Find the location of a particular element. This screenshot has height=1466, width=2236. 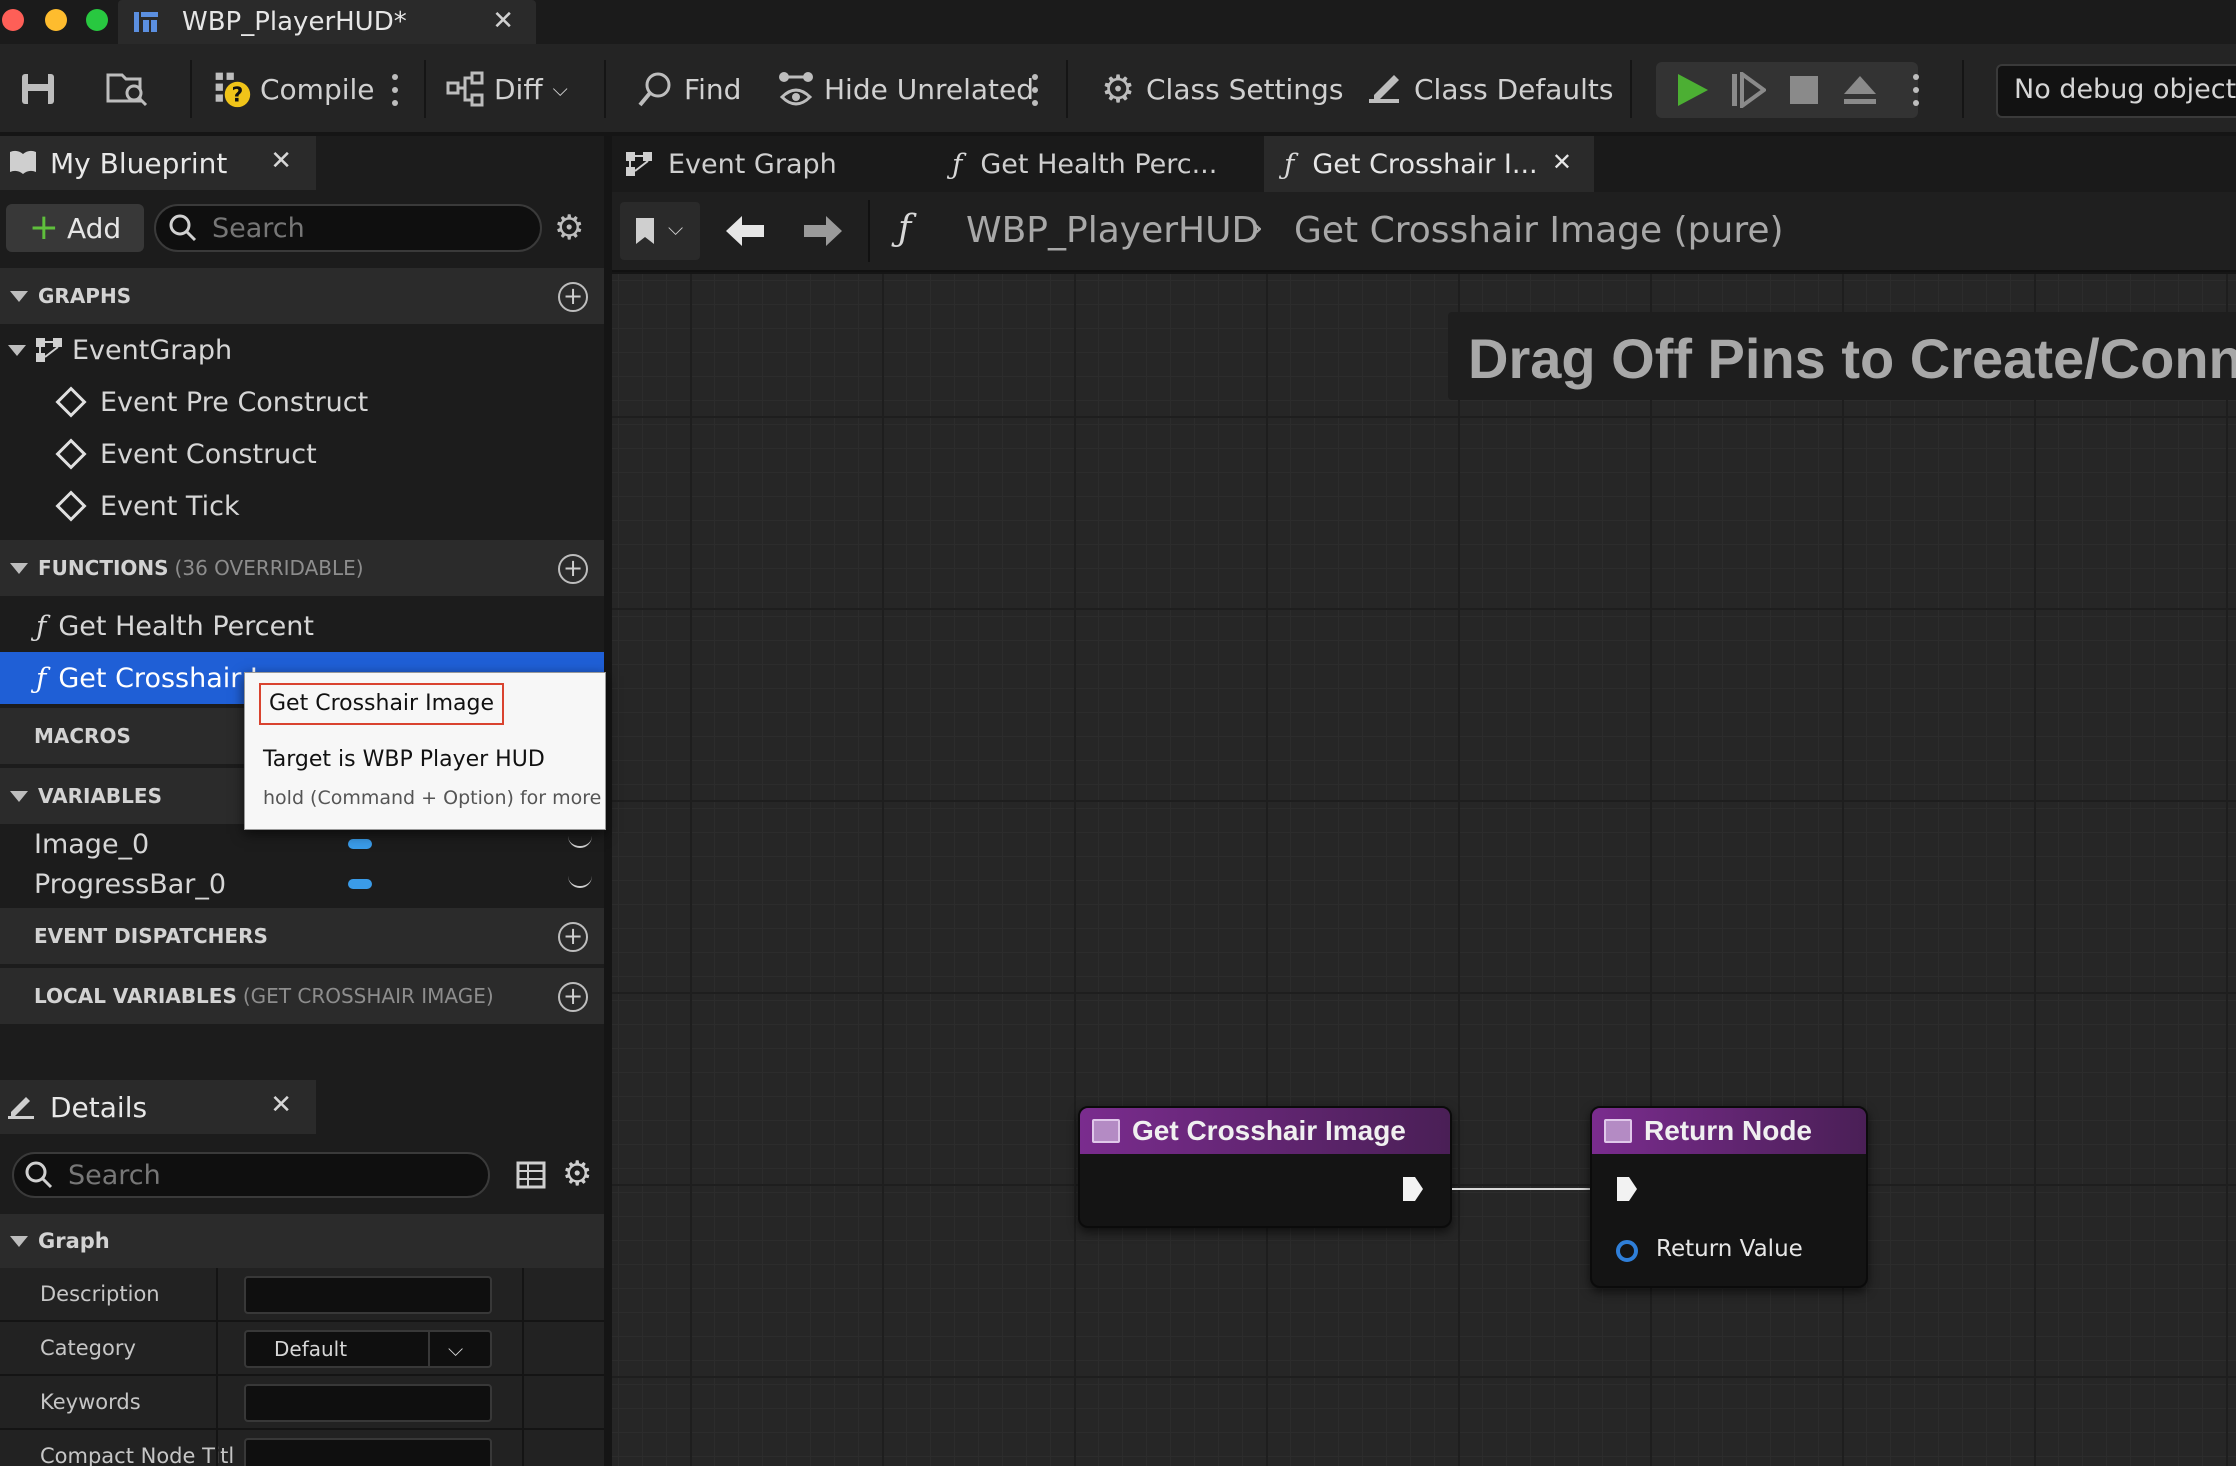

functions-overridable-count: (36 OVERRIDABLE) is located at coordinates (269, 568).